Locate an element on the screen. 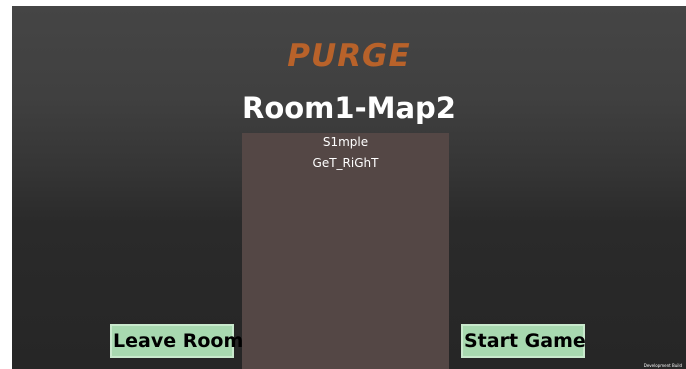 This screenshot has width=686, height=369. player-list-item: GeT_RiGhT is located at coordinates (345, 163).